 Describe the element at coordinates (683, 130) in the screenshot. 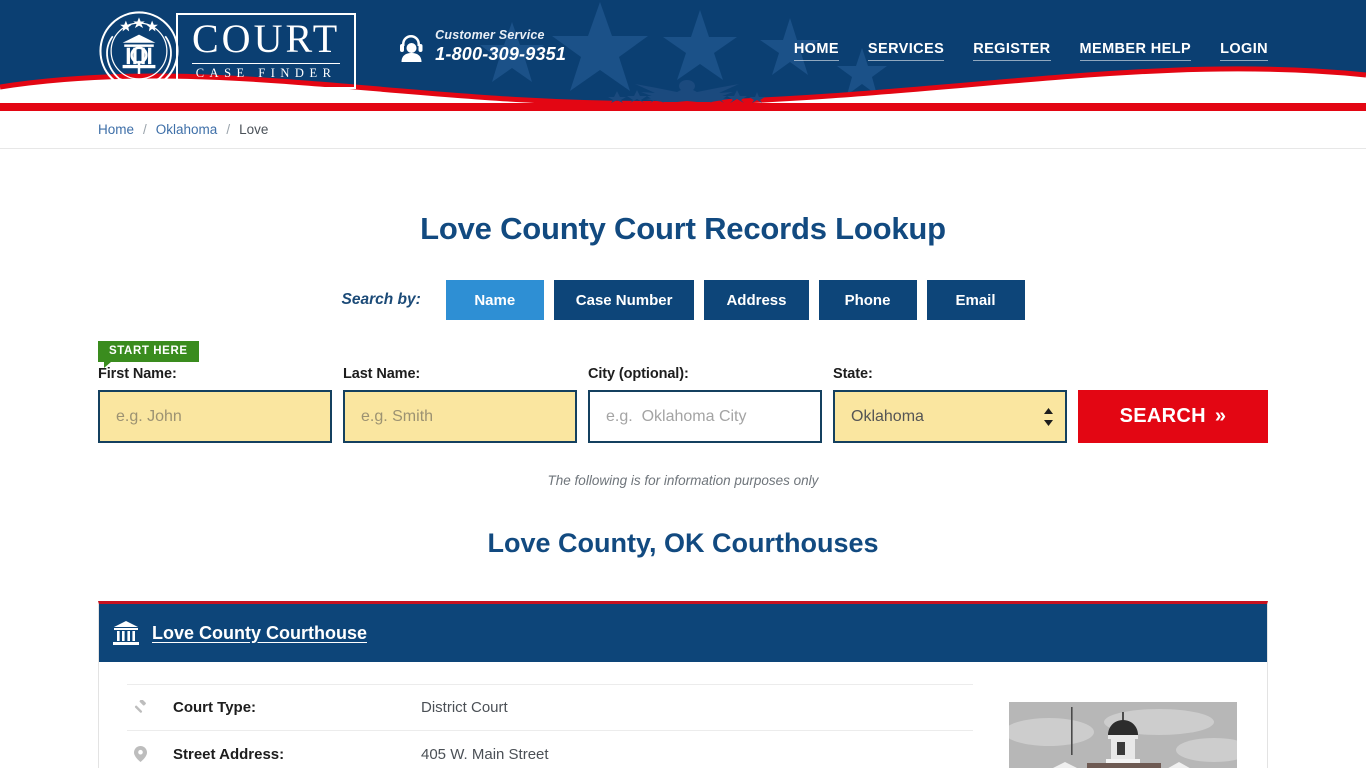

I see `breadcrumb: Home / Oklahoma / Love` at that location.